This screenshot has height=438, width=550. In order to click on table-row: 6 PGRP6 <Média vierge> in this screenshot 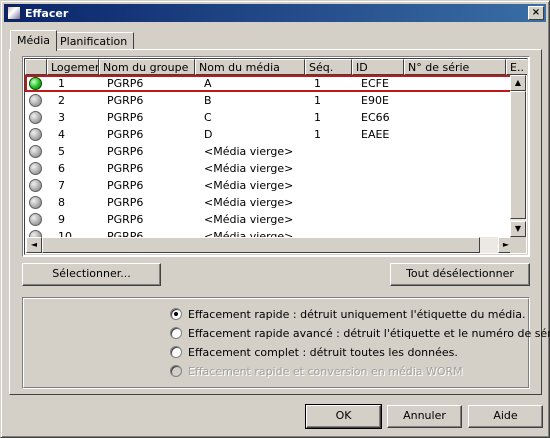, I will do `click(270, 168)`.